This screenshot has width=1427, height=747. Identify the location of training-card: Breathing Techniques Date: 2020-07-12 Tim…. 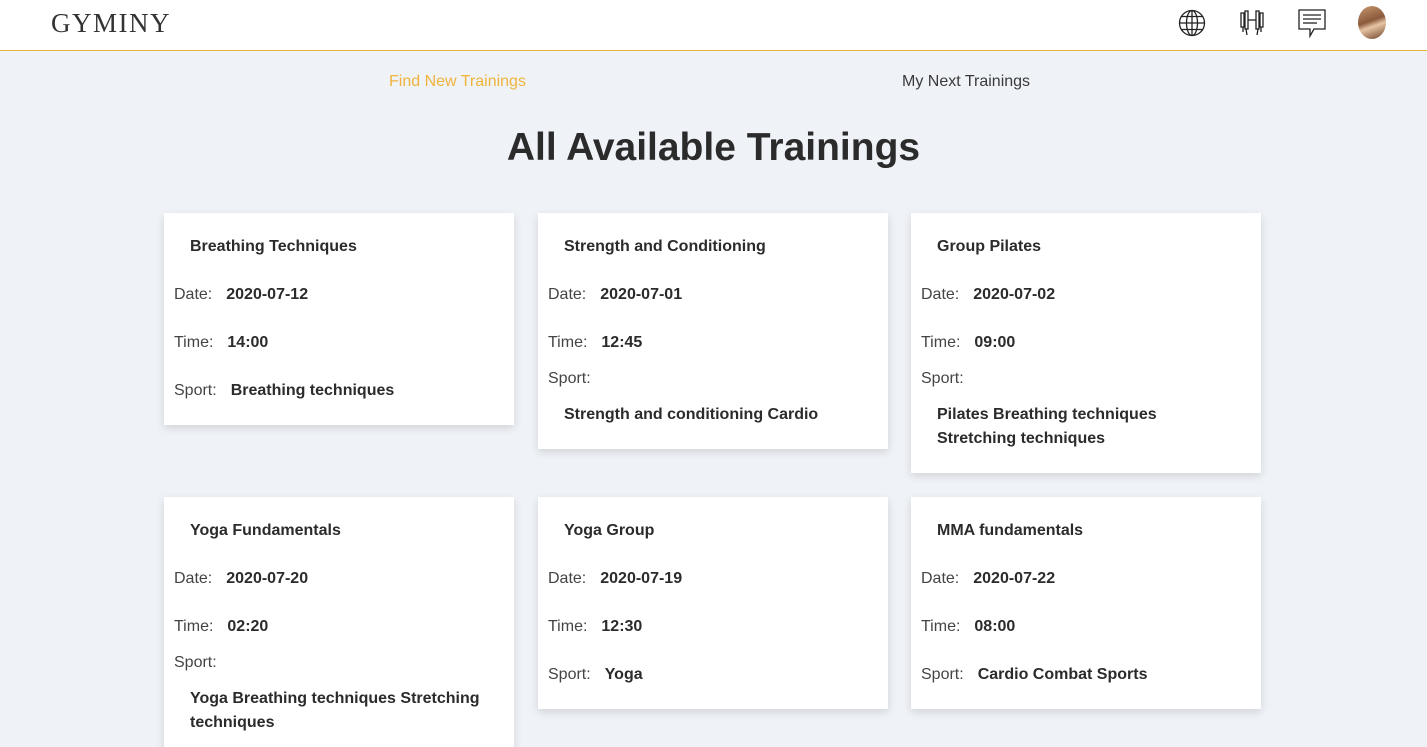
(339, 319).